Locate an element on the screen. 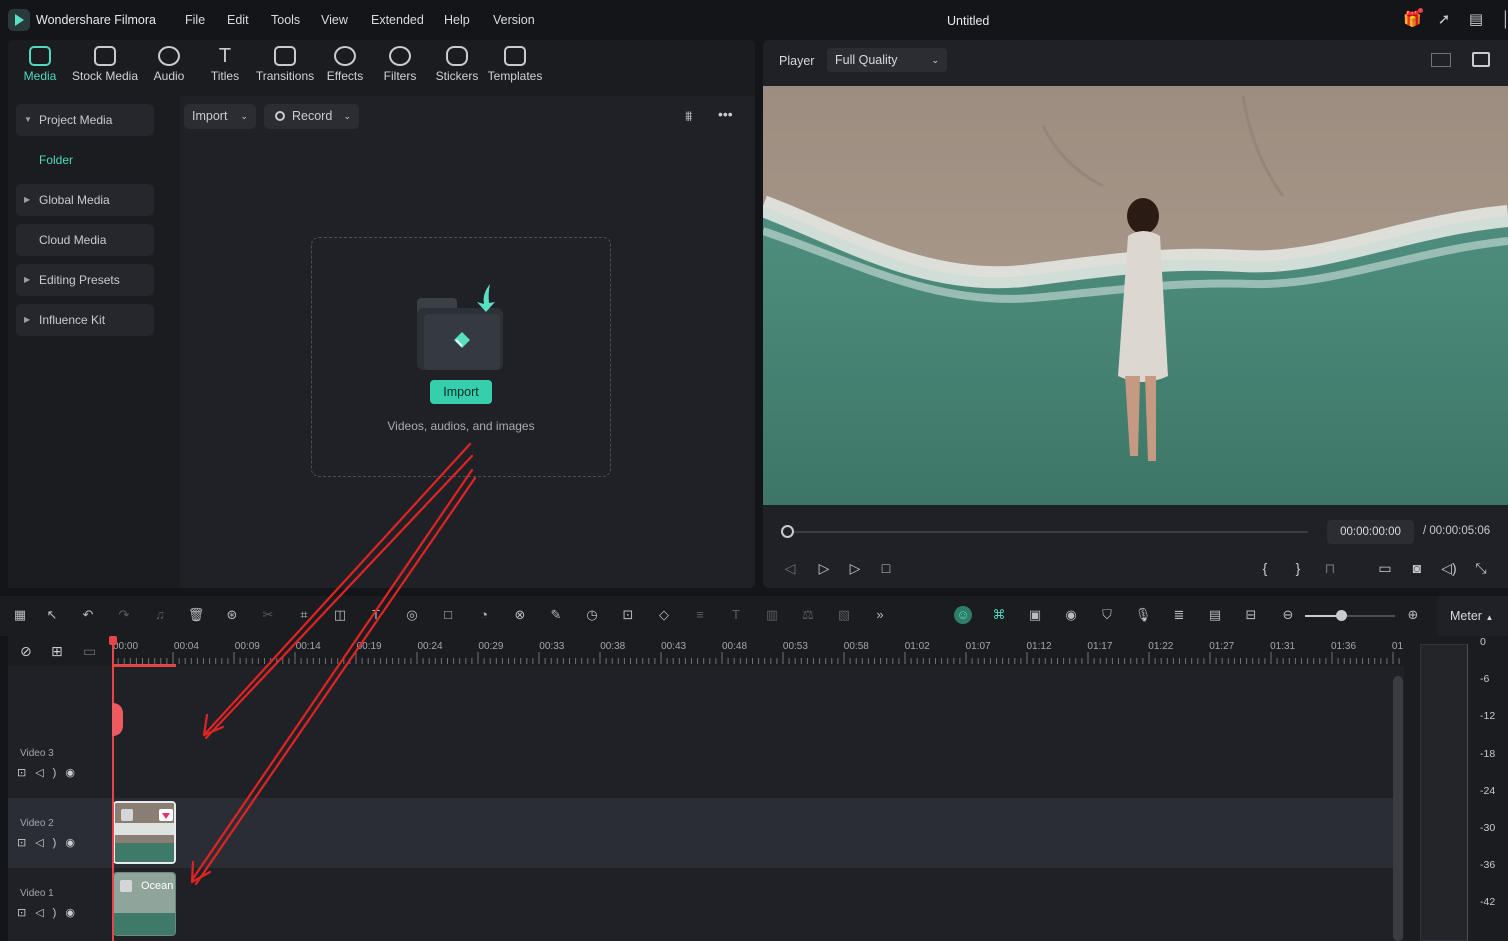 Image resolution: width=1508 pixels, height=941 pixels. speed-icon: ◔ is located at coordinates (484, 615).